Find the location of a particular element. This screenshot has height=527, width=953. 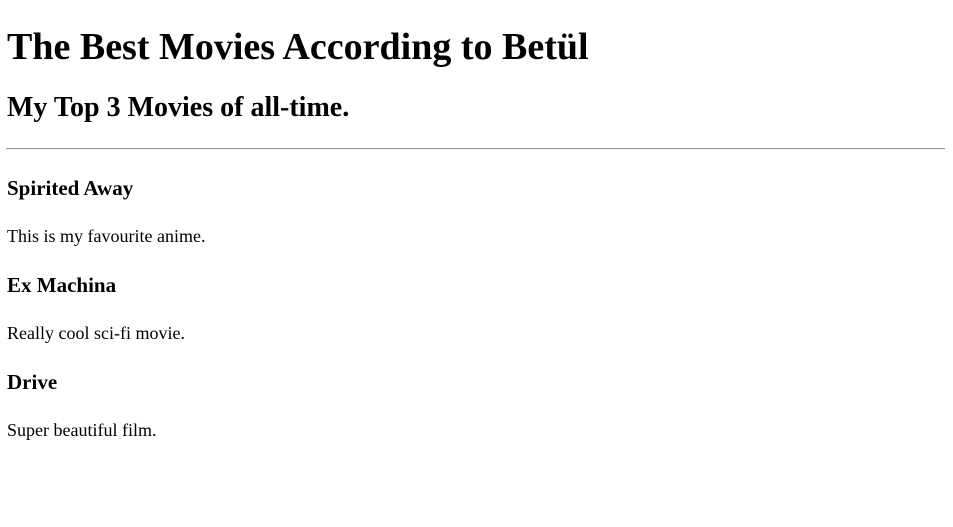

movie-item-drive: Drive Super beautiful film. is located at coordinates (476, 405).